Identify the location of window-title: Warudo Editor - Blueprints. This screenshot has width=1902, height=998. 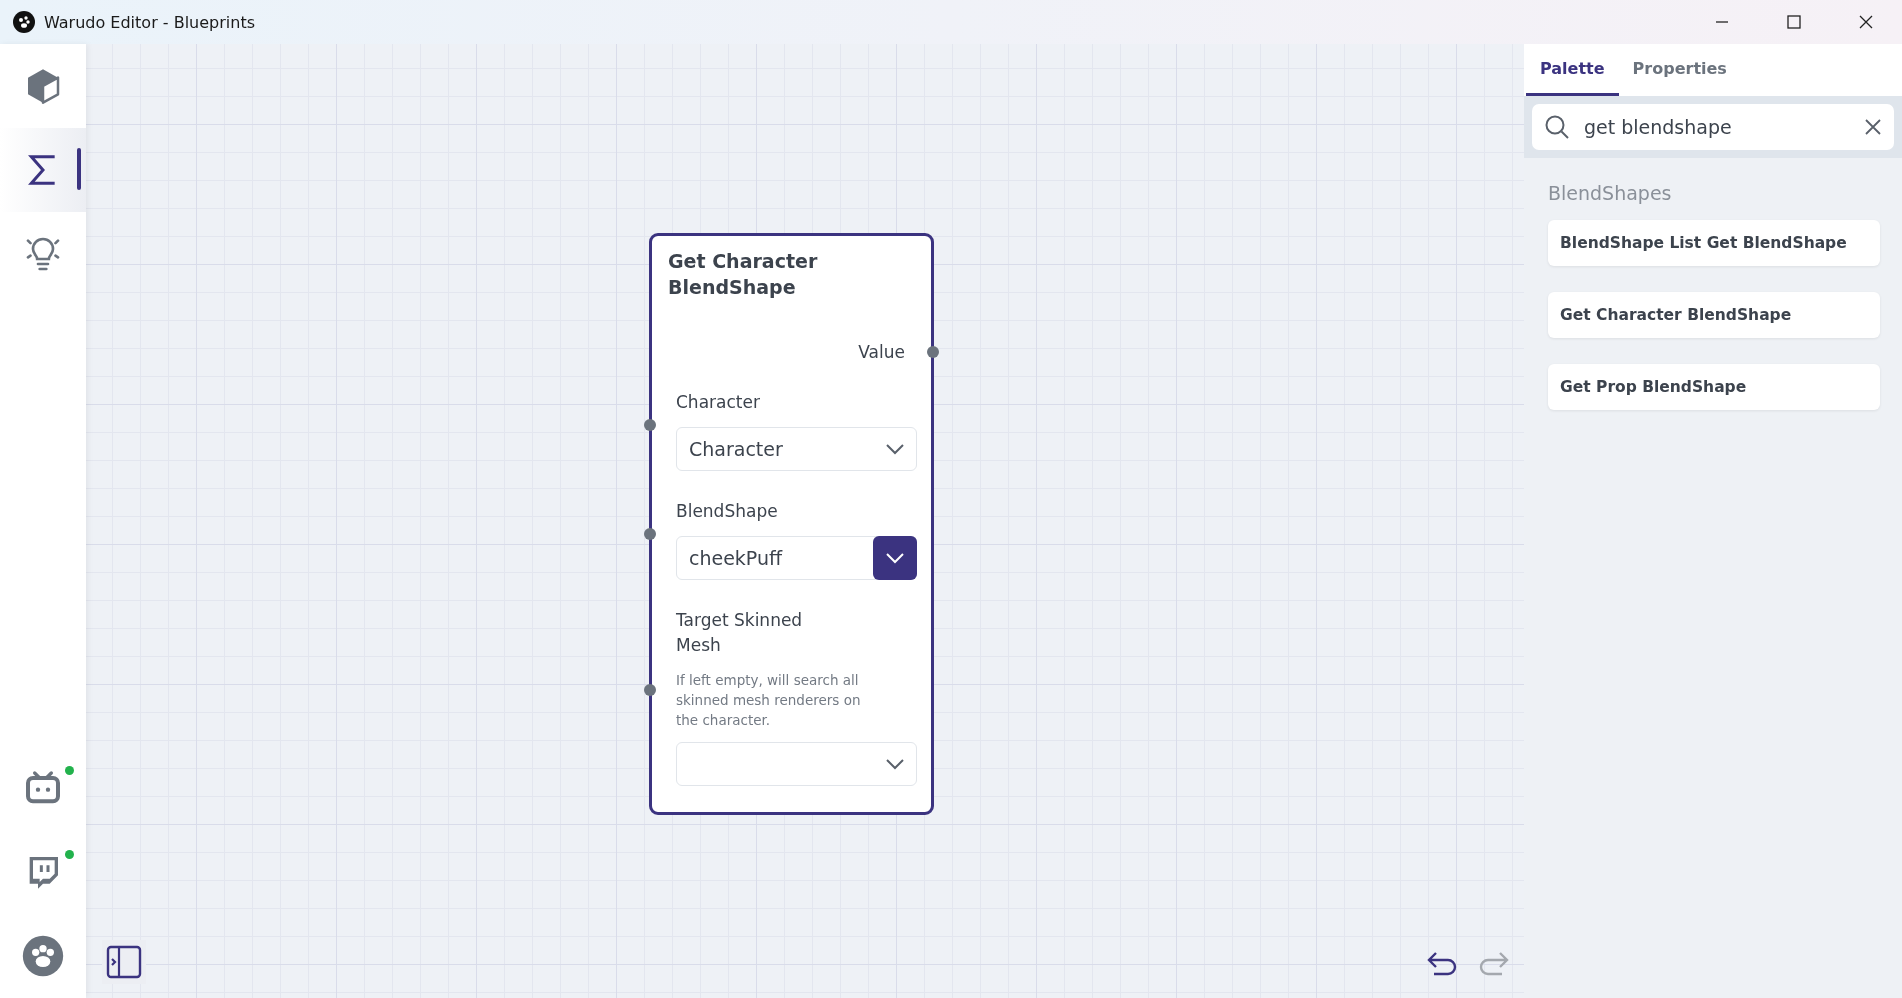
(150, 22).